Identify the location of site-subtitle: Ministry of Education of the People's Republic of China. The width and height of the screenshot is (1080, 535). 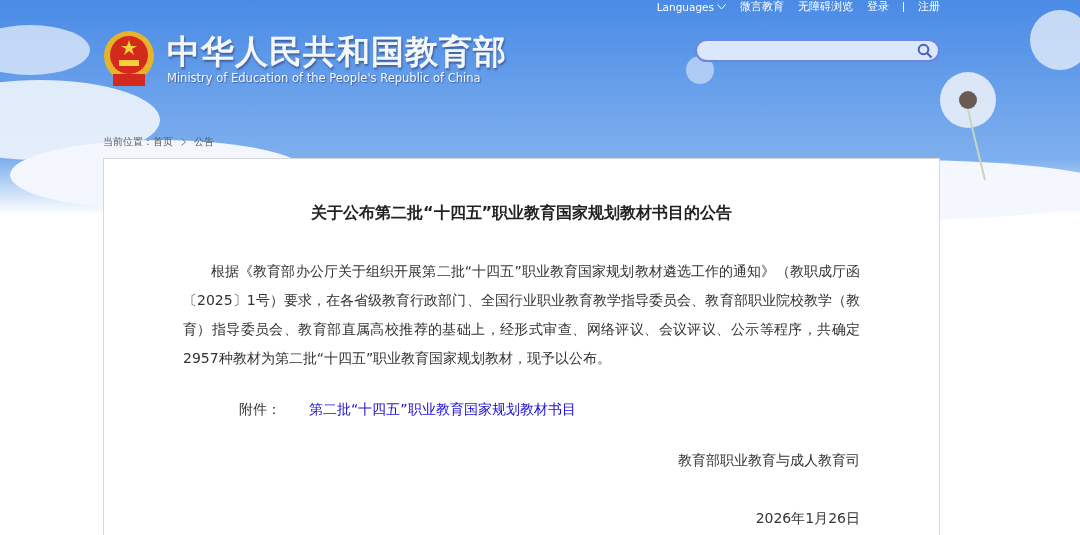
(324, 78).